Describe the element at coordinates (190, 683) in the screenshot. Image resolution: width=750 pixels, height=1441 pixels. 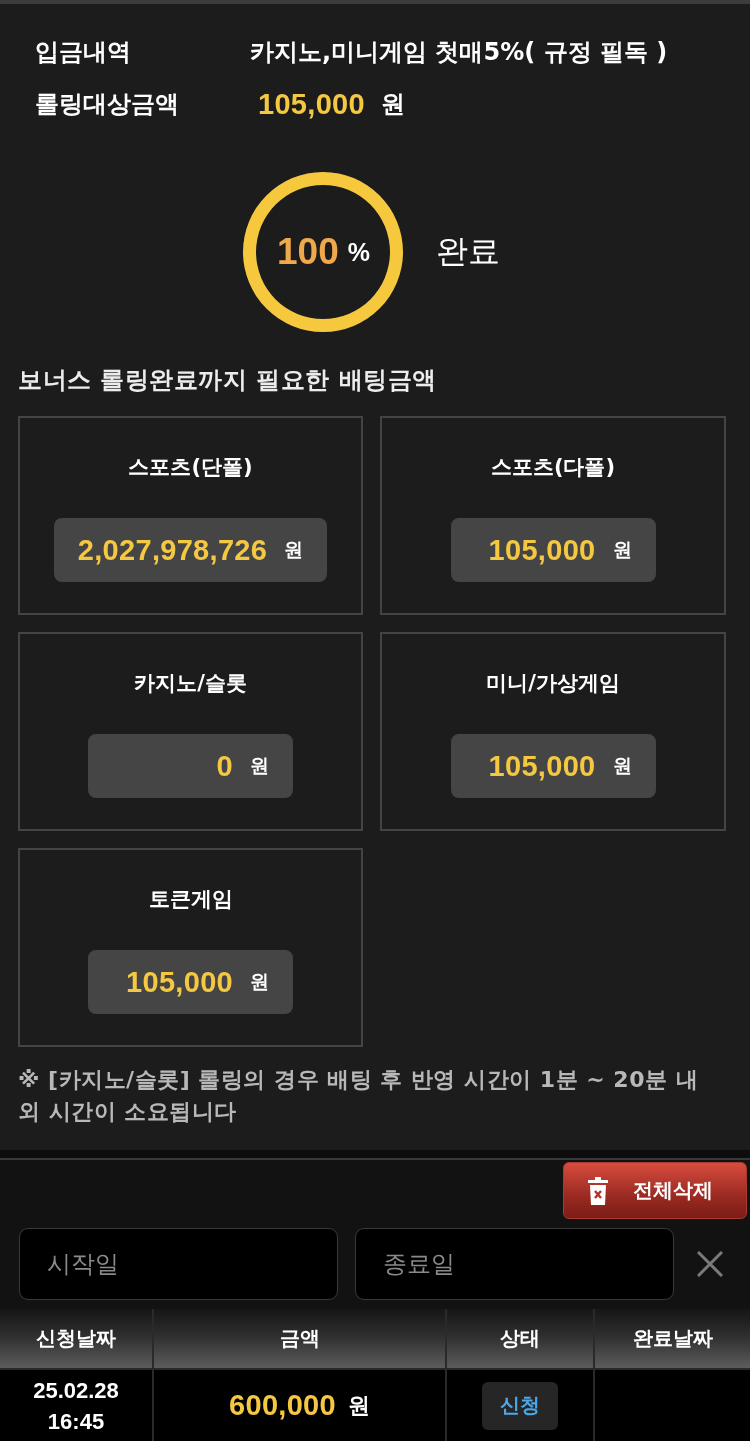
I see `card-title: 카지노/슬롯` at that location.